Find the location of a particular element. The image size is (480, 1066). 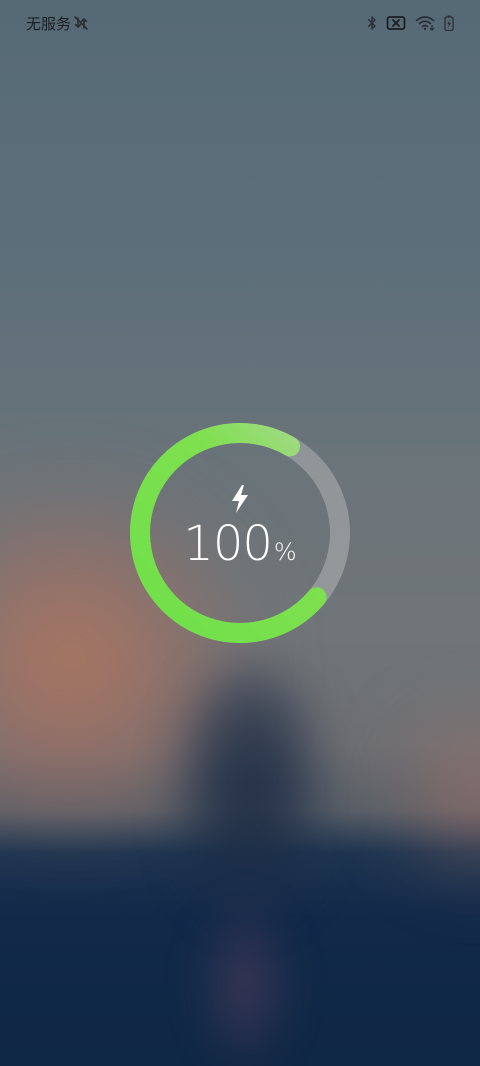

status-right is located at coordinates (410, 23).